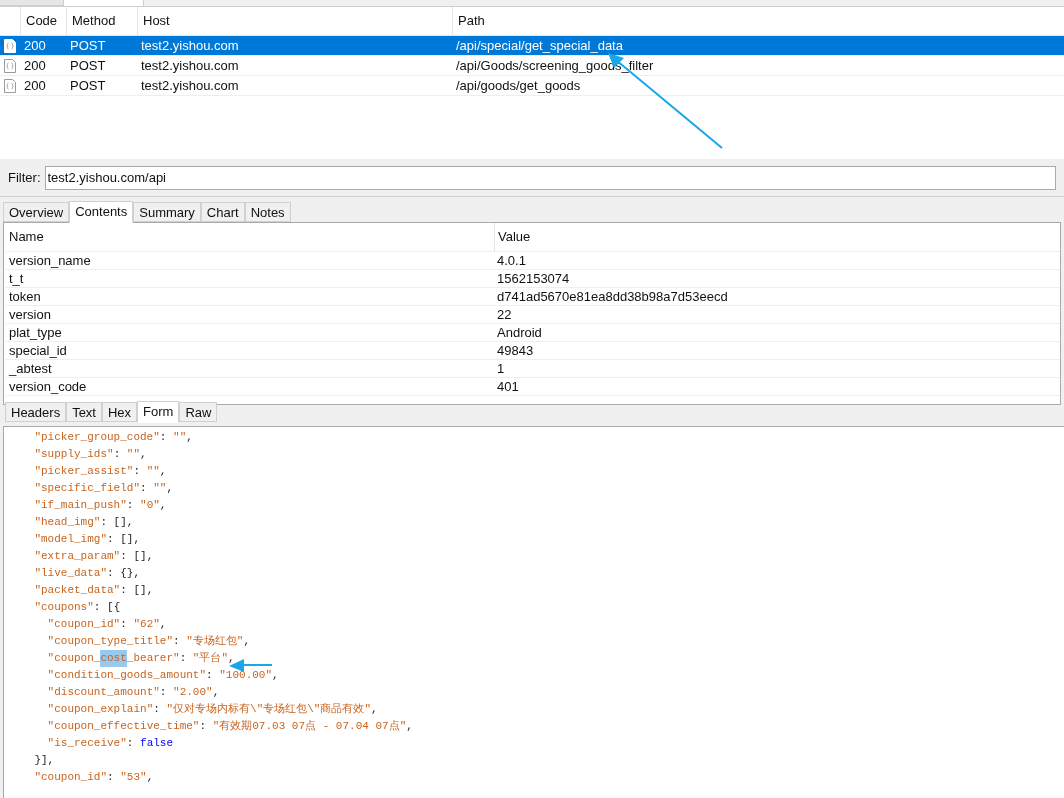 The width and height of the screenshot is (1064, 798). What do you see at coordinates (511, 260) in the screenshot?
I see `table-cell-text: 4.0.1` at bounding box center [511, 260].